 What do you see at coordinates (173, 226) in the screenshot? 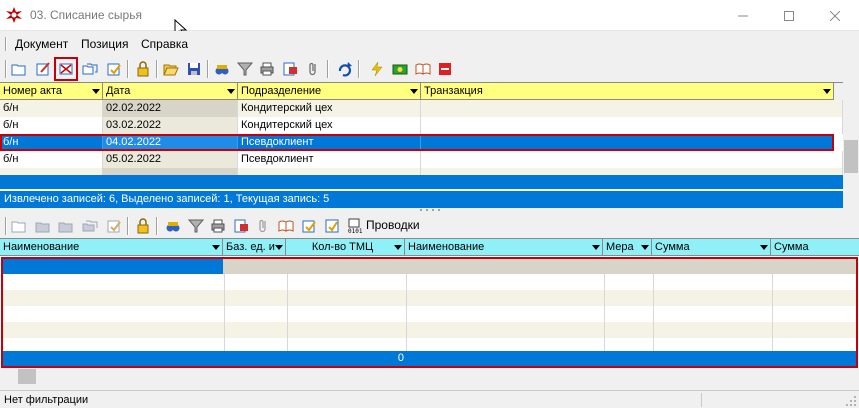
I see `search-items-button` at bounding box center [173, 226].